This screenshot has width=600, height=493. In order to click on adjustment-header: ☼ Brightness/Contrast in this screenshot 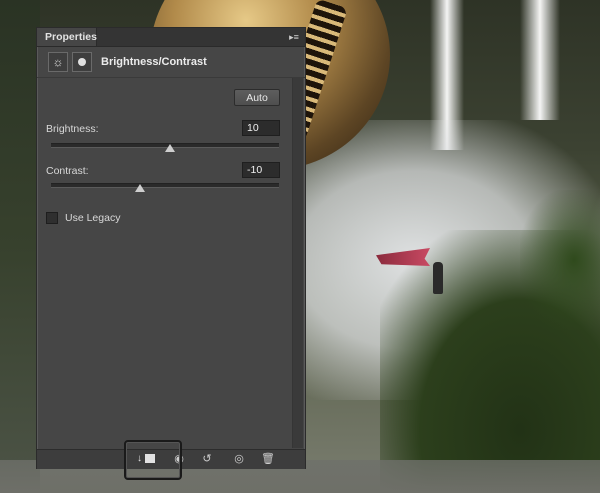, I will do `click(171, 62)`.